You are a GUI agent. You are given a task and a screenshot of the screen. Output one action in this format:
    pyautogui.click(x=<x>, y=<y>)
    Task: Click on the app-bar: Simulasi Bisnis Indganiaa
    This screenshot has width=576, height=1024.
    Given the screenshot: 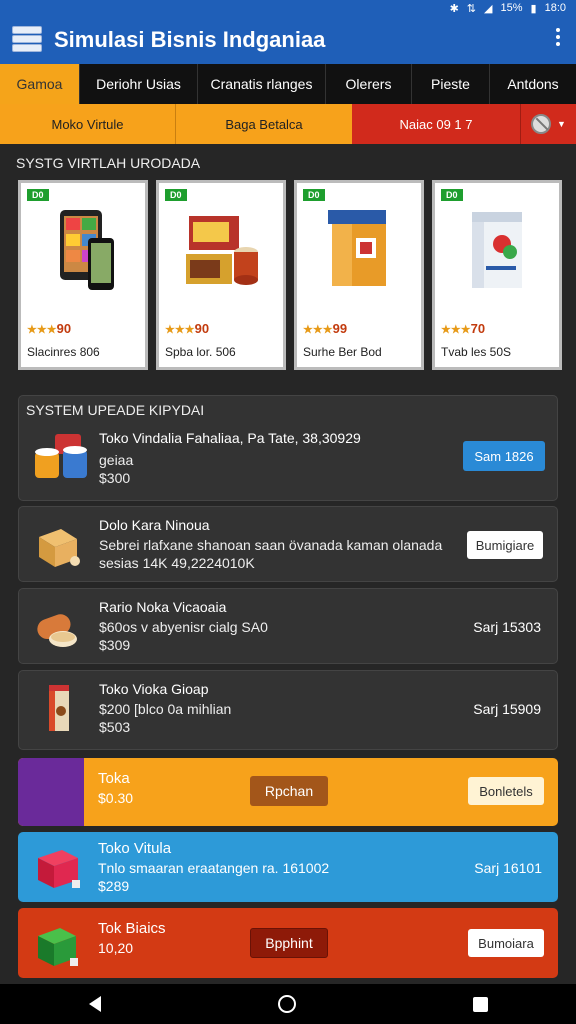 What is the action you would take?
    pyautogui.click(x=288, y=40)
    